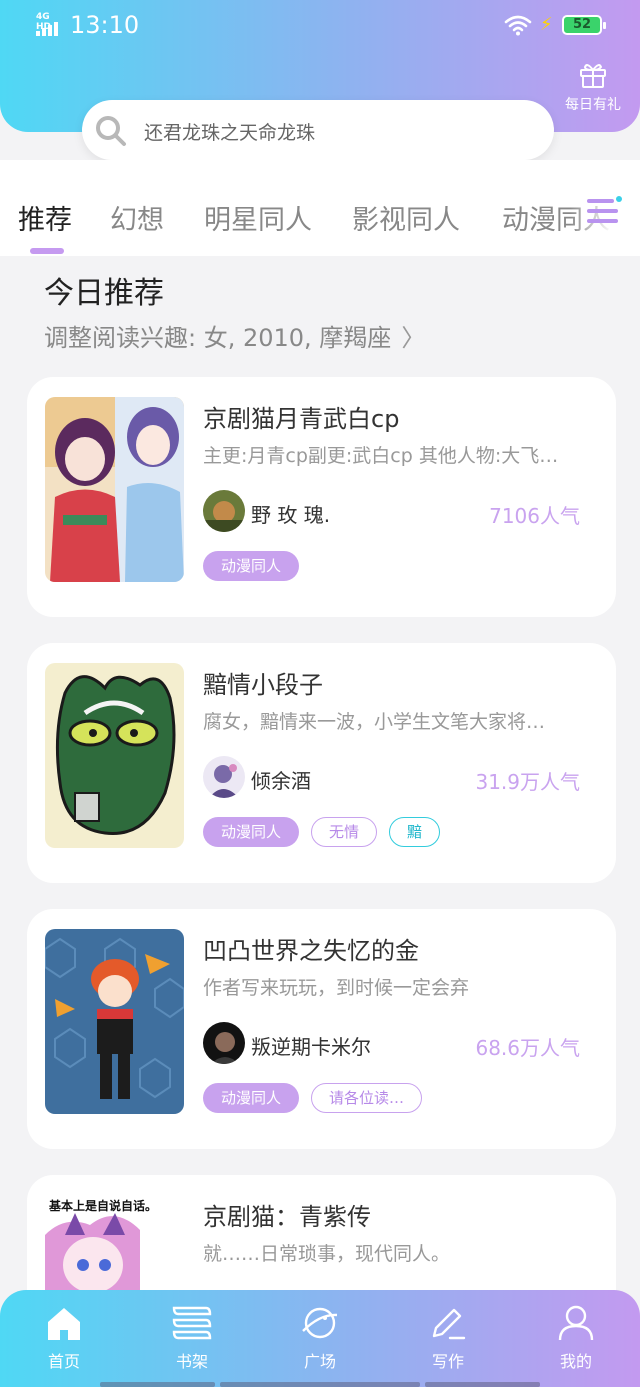 The height and width of the screenshot is (1387, 640). I want to click on cover-caption: 基本上是自说自话。, so click(103, 1206).